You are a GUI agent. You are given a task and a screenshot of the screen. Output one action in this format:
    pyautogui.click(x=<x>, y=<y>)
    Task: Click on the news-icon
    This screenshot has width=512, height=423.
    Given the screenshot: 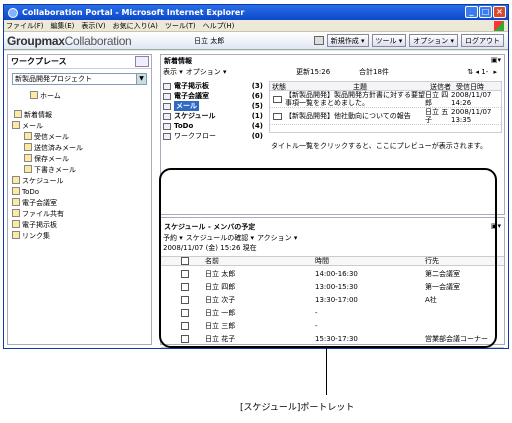 What is the action you would take?
    pyautogui.click(x=18, y=114)
    